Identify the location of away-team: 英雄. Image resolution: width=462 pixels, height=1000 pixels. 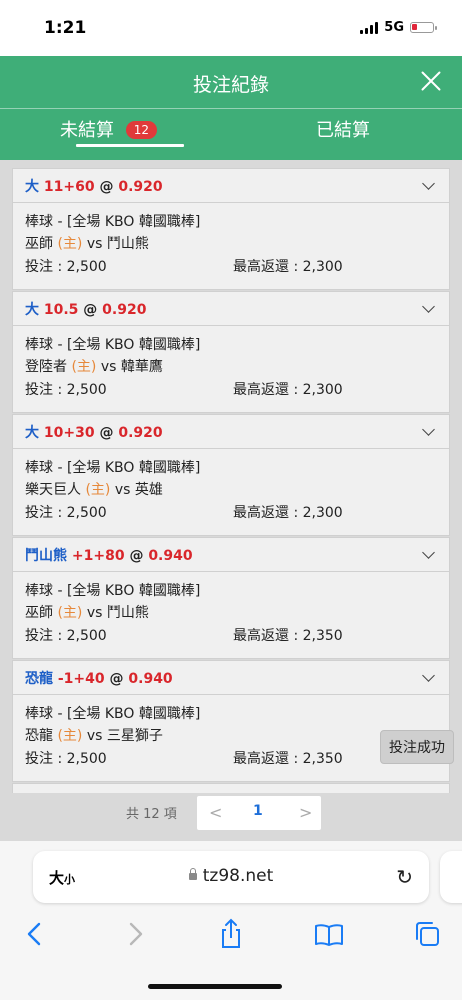
(148, 490).